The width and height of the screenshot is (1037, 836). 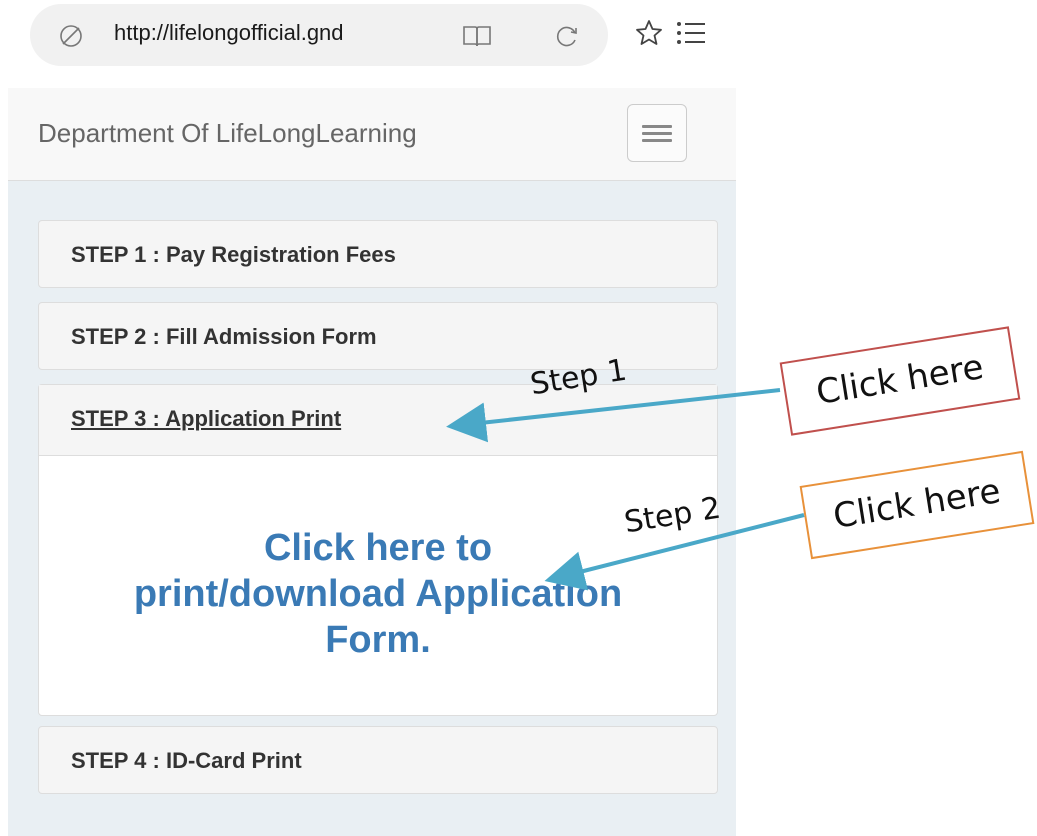 What do you see at coordinates (224, 337) in the screenshot?
I see `step-2-title: STEP 2 : Fill Admission Form` at bounding box center [224, 337].